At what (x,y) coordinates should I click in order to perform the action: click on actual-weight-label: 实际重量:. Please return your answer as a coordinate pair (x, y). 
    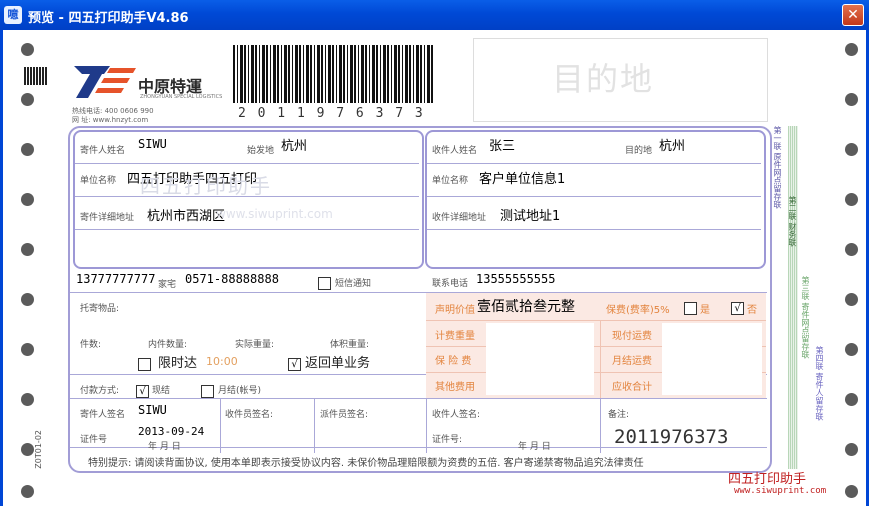
    Looking at the image, I should click on (255, 345).